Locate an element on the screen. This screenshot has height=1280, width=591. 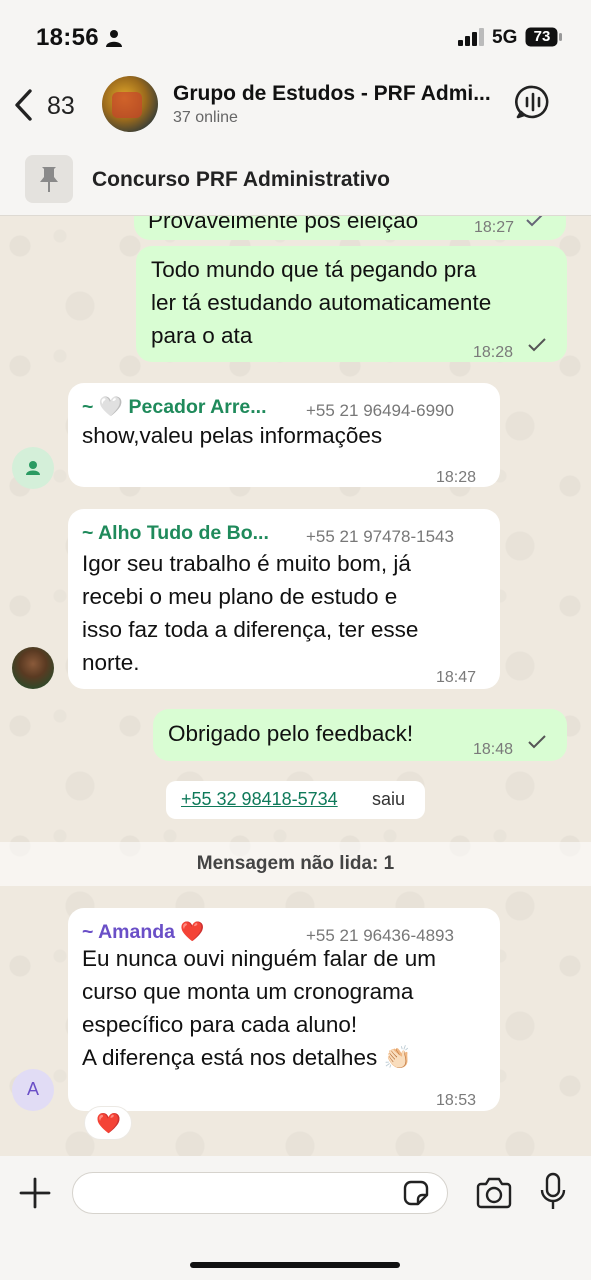
battery-level: 73 is located at coordinates (542, 36).